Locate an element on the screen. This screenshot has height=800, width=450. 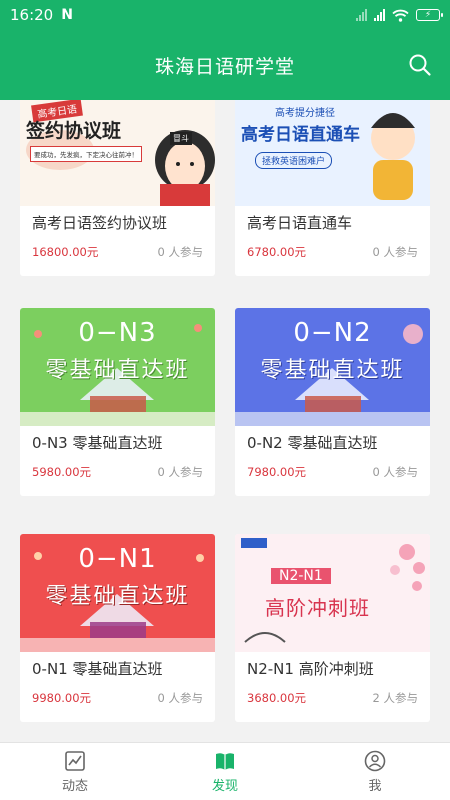
course-thumbnail: 0−N2 零基础直达班 is located at coordinates (332, 367).